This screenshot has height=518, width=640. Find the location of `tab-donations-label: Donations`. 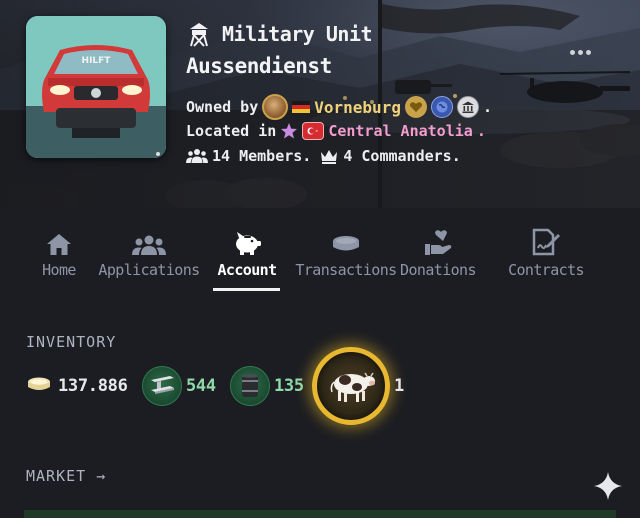

tab-donations-label: Donations is located at coordinates (438, 270).